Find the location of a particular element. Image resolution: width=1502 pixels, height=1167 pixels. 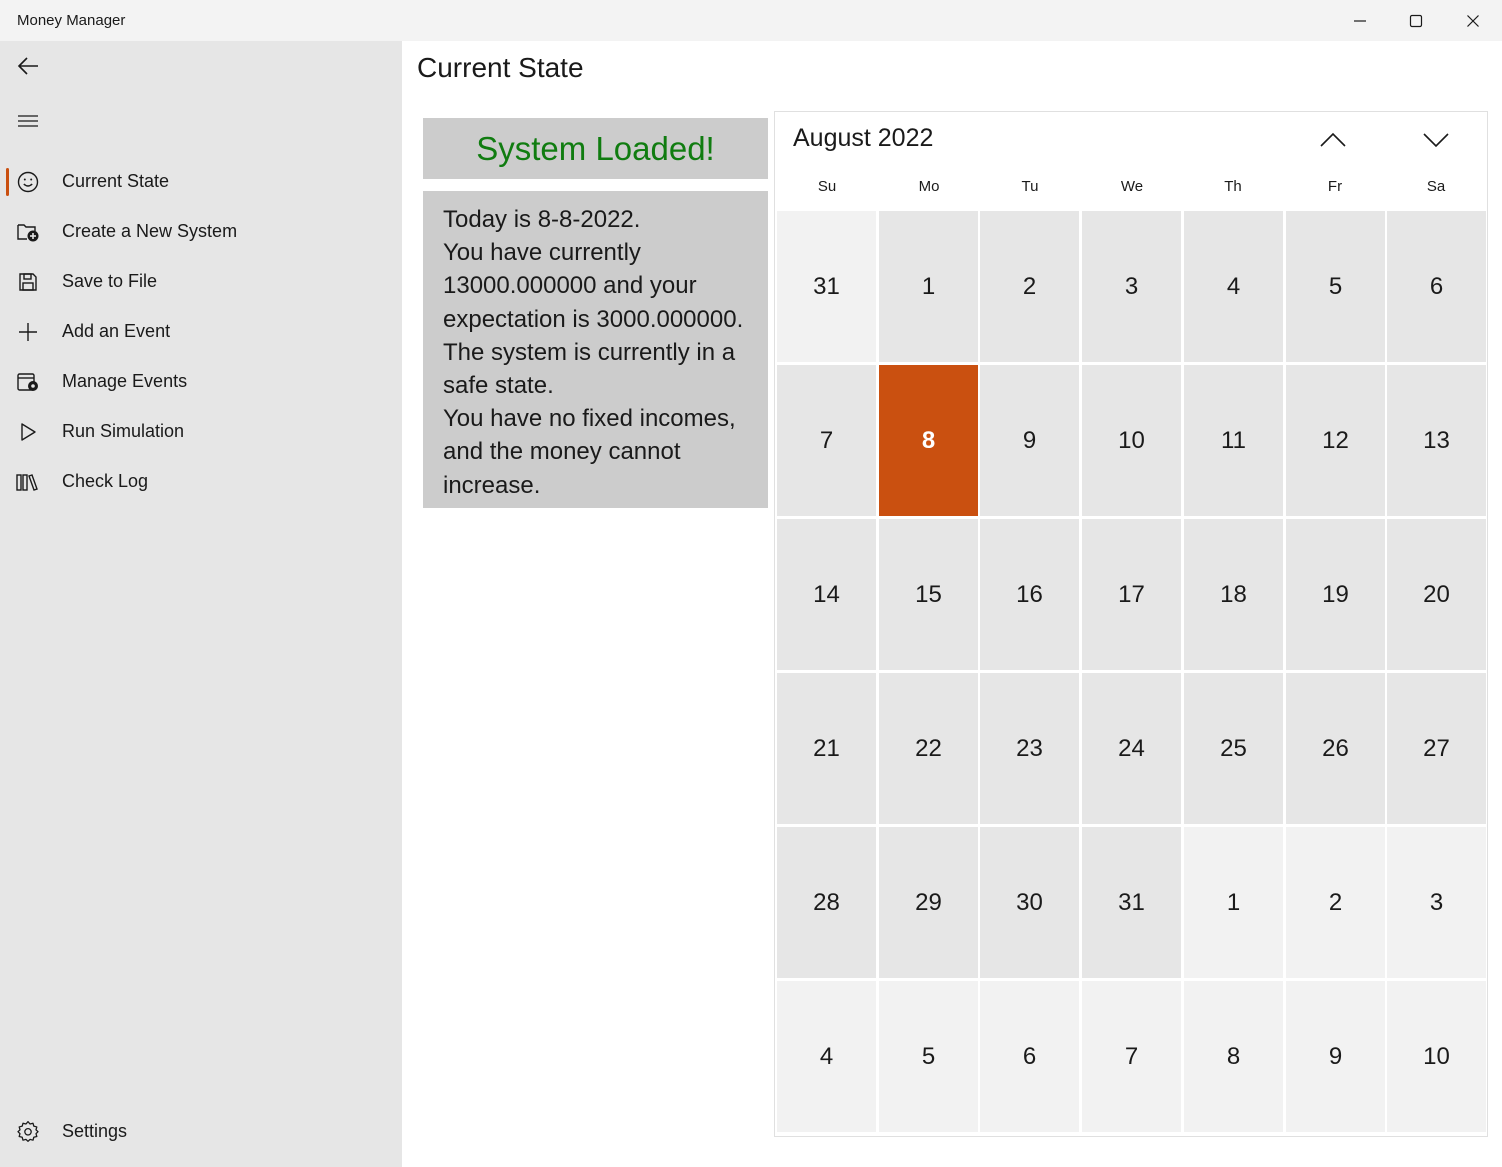

info-line: The system is currently in a is located at coordinates (589, 352).